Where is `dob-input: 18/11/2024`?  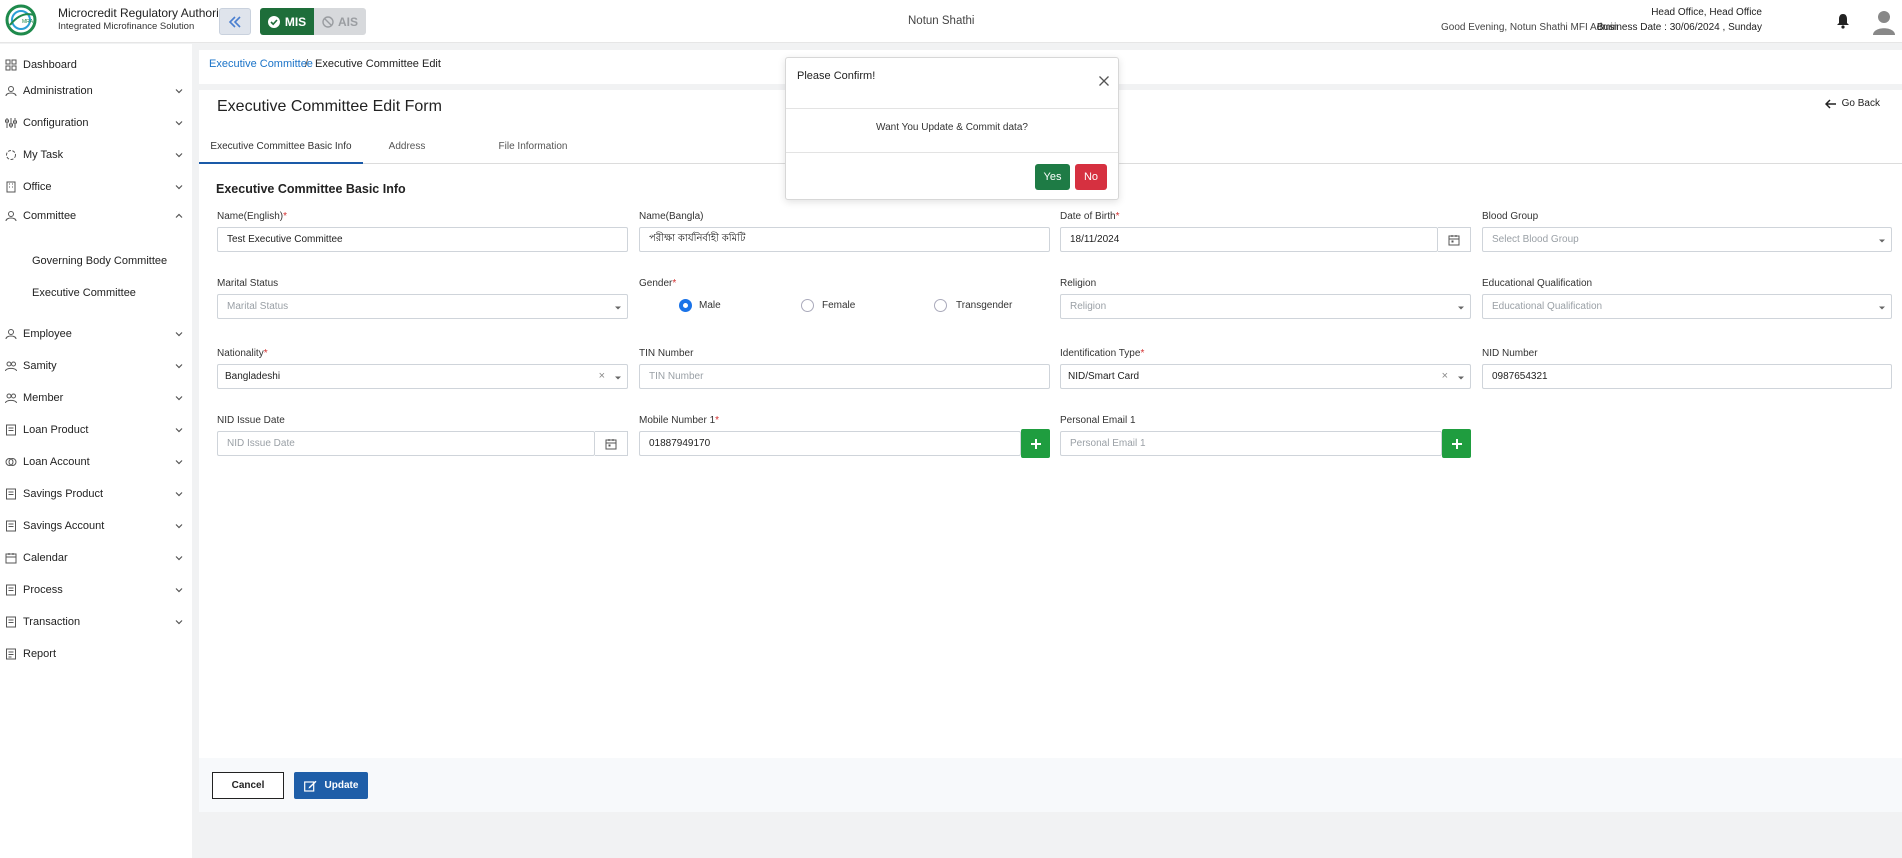 dob-input: 18/11/2024 is located at coordinates (1249, 239).